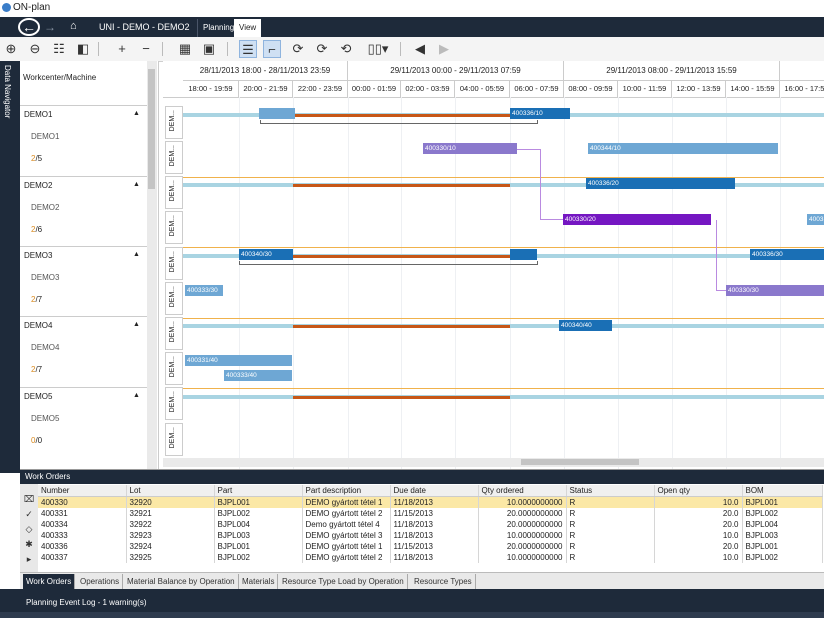 The height and width of the screenshot is (618, 824). Describe the element at coordinates (258, 491) in the screenshot. I see `column-header: Part` at that location.